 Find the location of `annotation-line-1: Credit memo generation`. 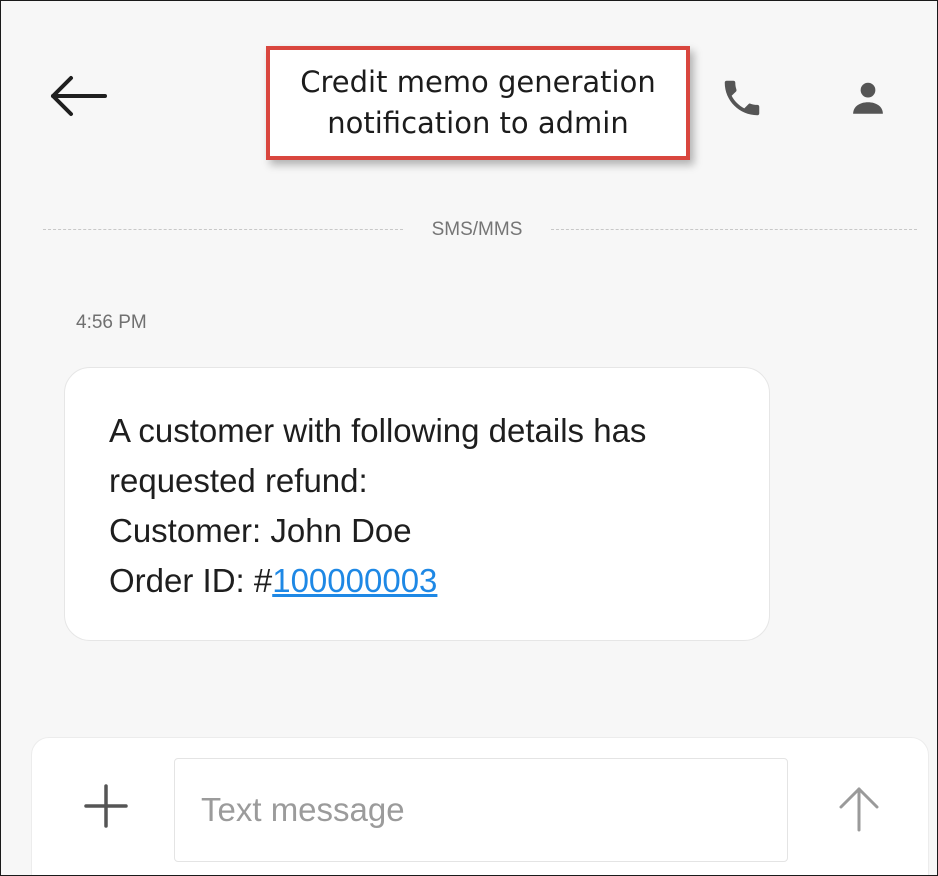

annotation-line-1: Credit memo generation is located at coordinates (478, 82).